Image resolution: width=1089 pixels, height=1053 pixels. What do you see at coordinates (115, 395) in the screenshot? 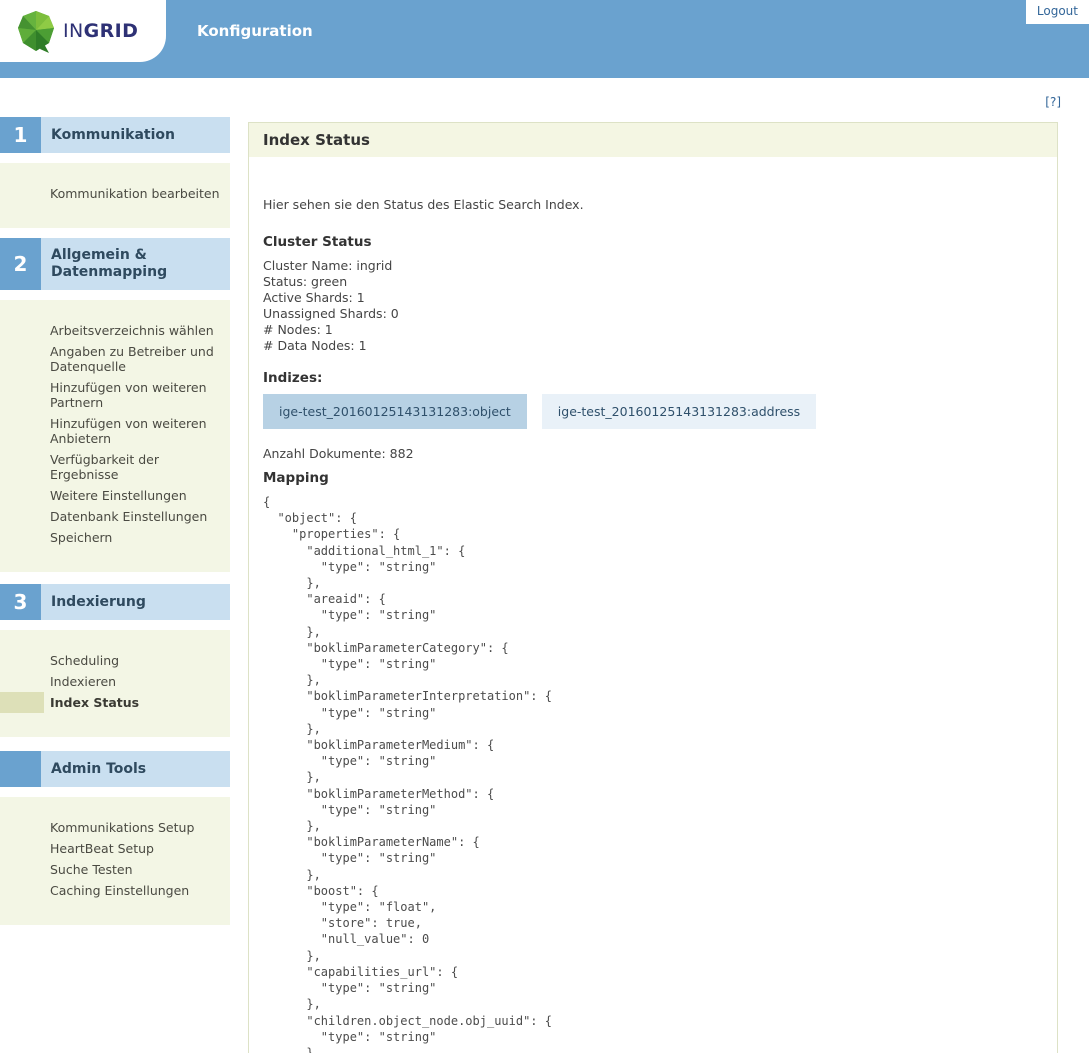
I see `sidebar-item-weitere-partner: Hinzufügen von weiteren Partnern` at bounding box center [115, 395].